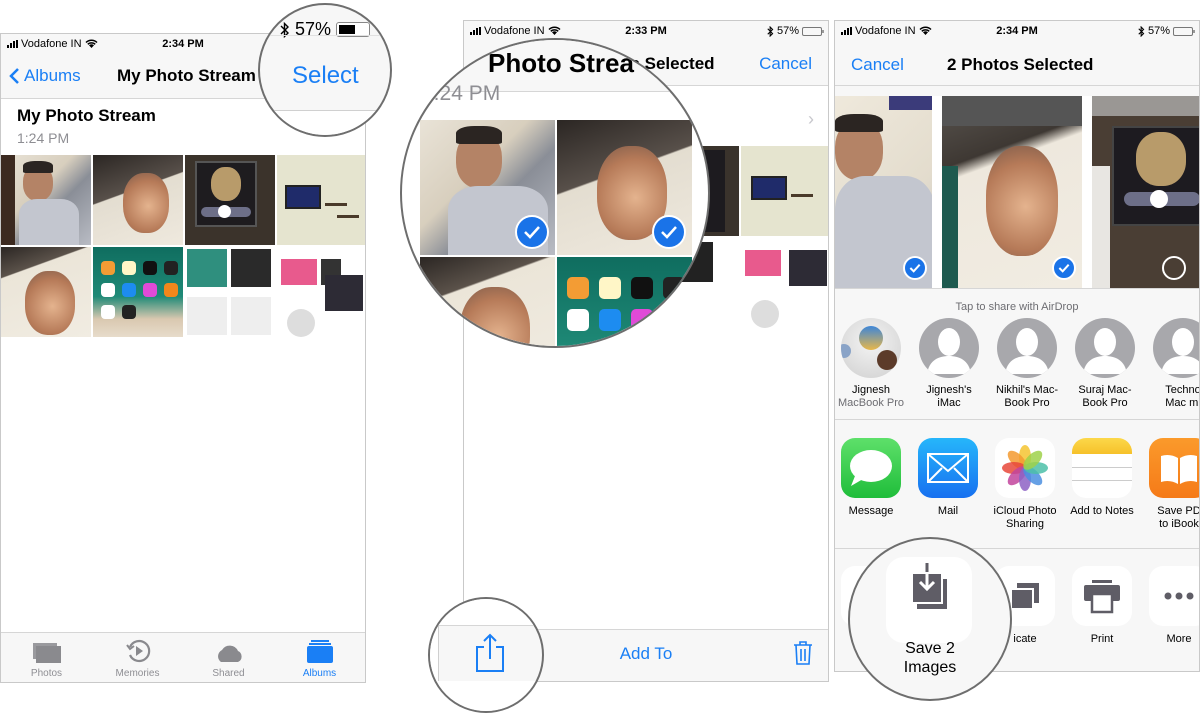 The width and height of the screenshot is (1200, 715). Describe the element at coordinates (646, 654) in the screenshot. I see `add-to-button: Add To` at that location.